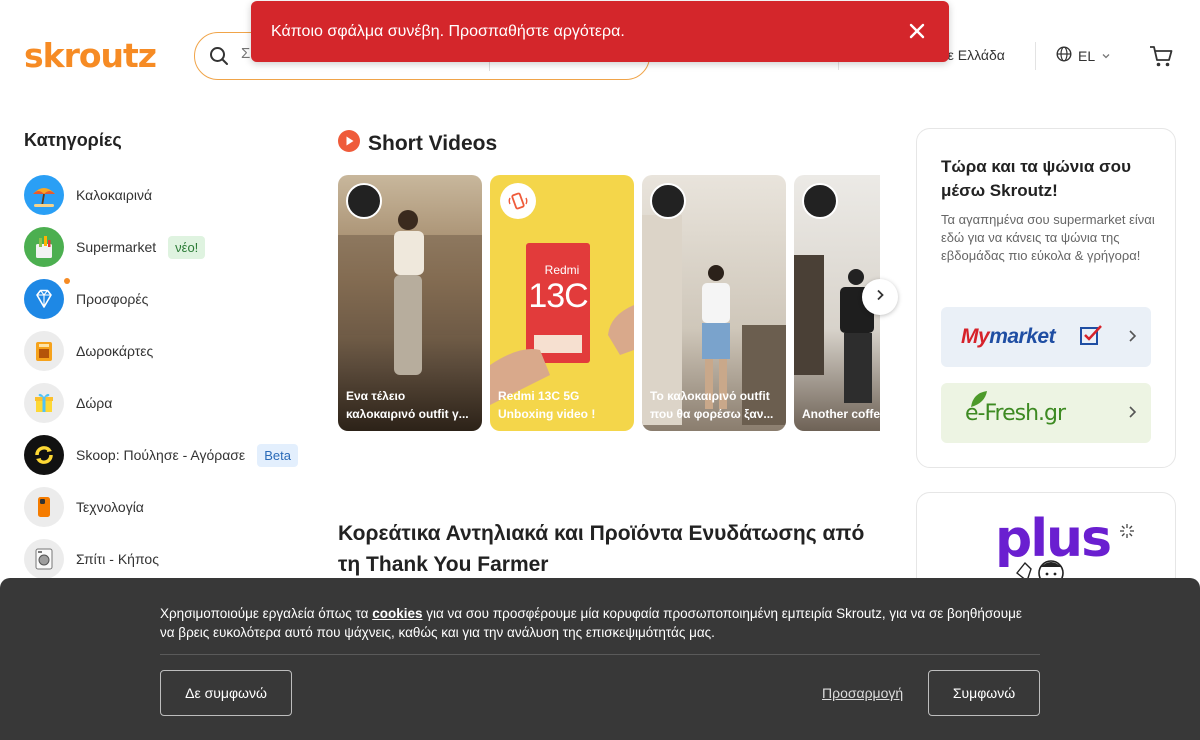  What do you see at coordinates (226, 693) in the screenshot?
I see `decline-button: Δε συμφωνώ` at bounding box center [226, 693].